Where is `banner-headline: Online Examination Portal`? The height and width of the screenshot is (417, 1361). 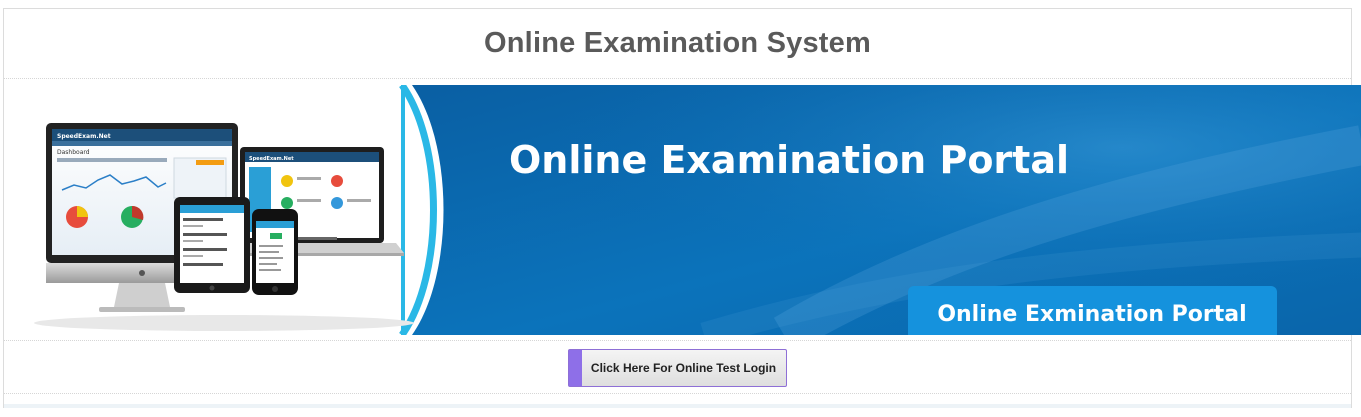 banner-headline: Online Examination Portal is located at coordinates (789, 160).